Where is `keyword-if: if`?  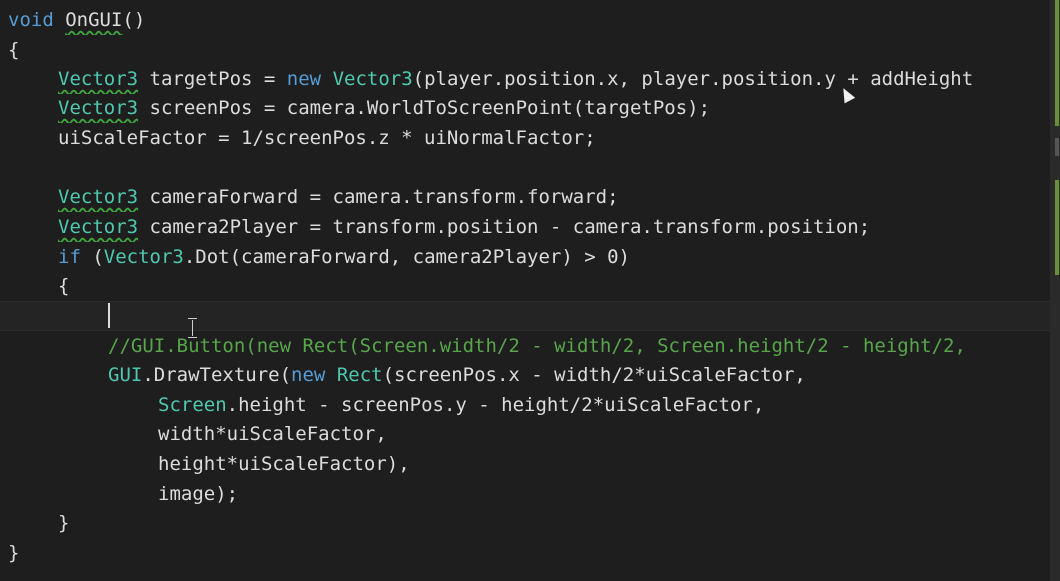
keyword-if: if is located at coordinates (69, 257).